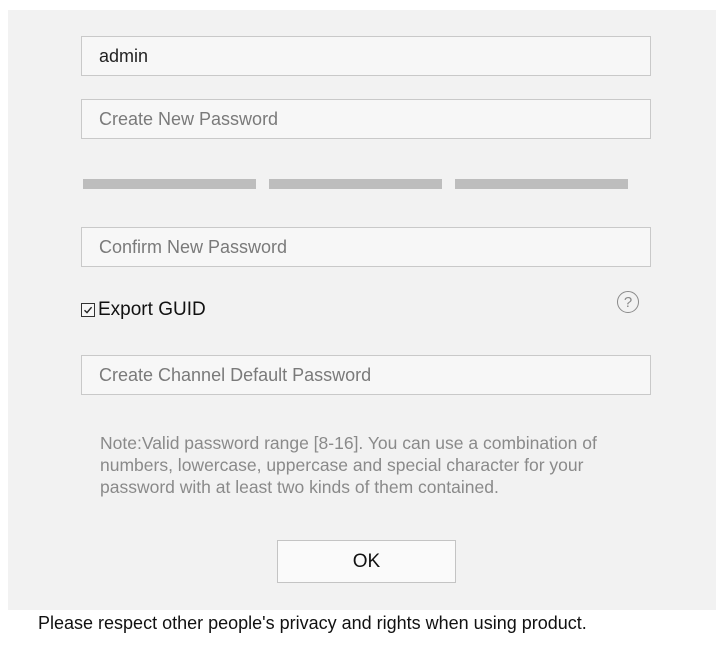 This screenshot has height=657, width=721. I want to click on ok-button: OK, so click(366, 561).